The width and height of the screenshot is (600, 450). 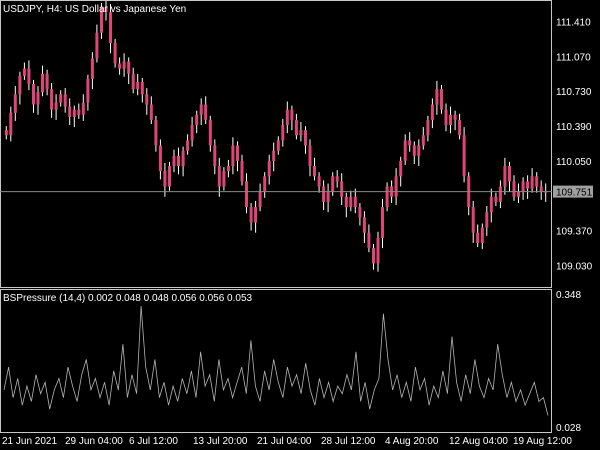 I want to click on price-tick-label: 110.050, so click(x=574, y=162).